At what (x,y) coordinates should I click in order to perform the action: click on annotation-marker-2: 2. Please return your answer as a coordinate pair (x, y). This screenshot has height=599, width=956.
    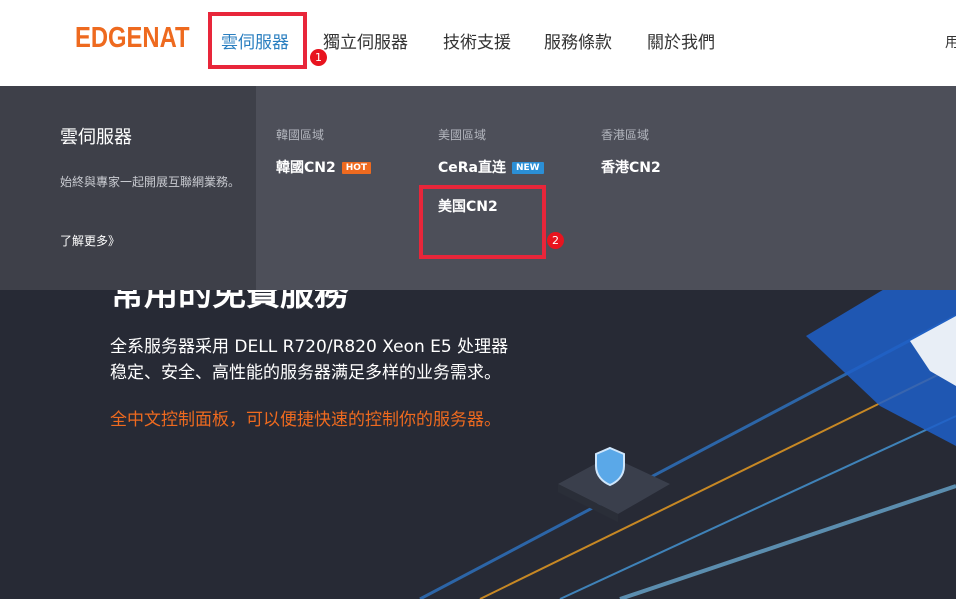
    Looking at the image, I should click on (555, 240).